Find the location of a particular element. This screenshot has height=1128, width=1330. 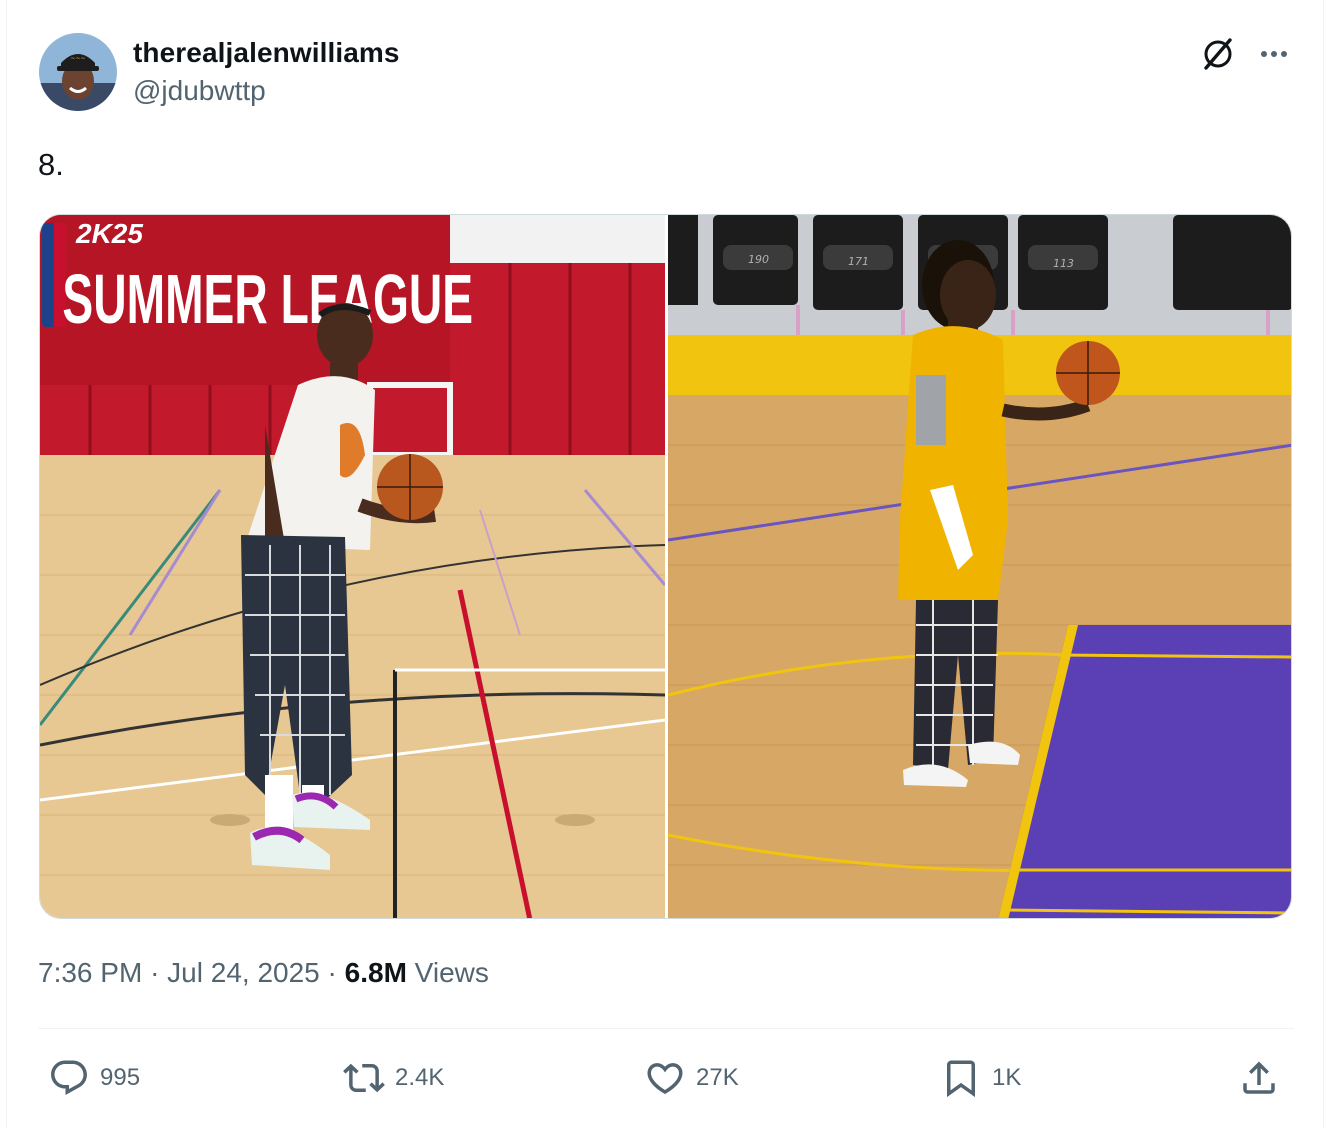

sign-brand: 2K25 is located at coordinates (109, 233).